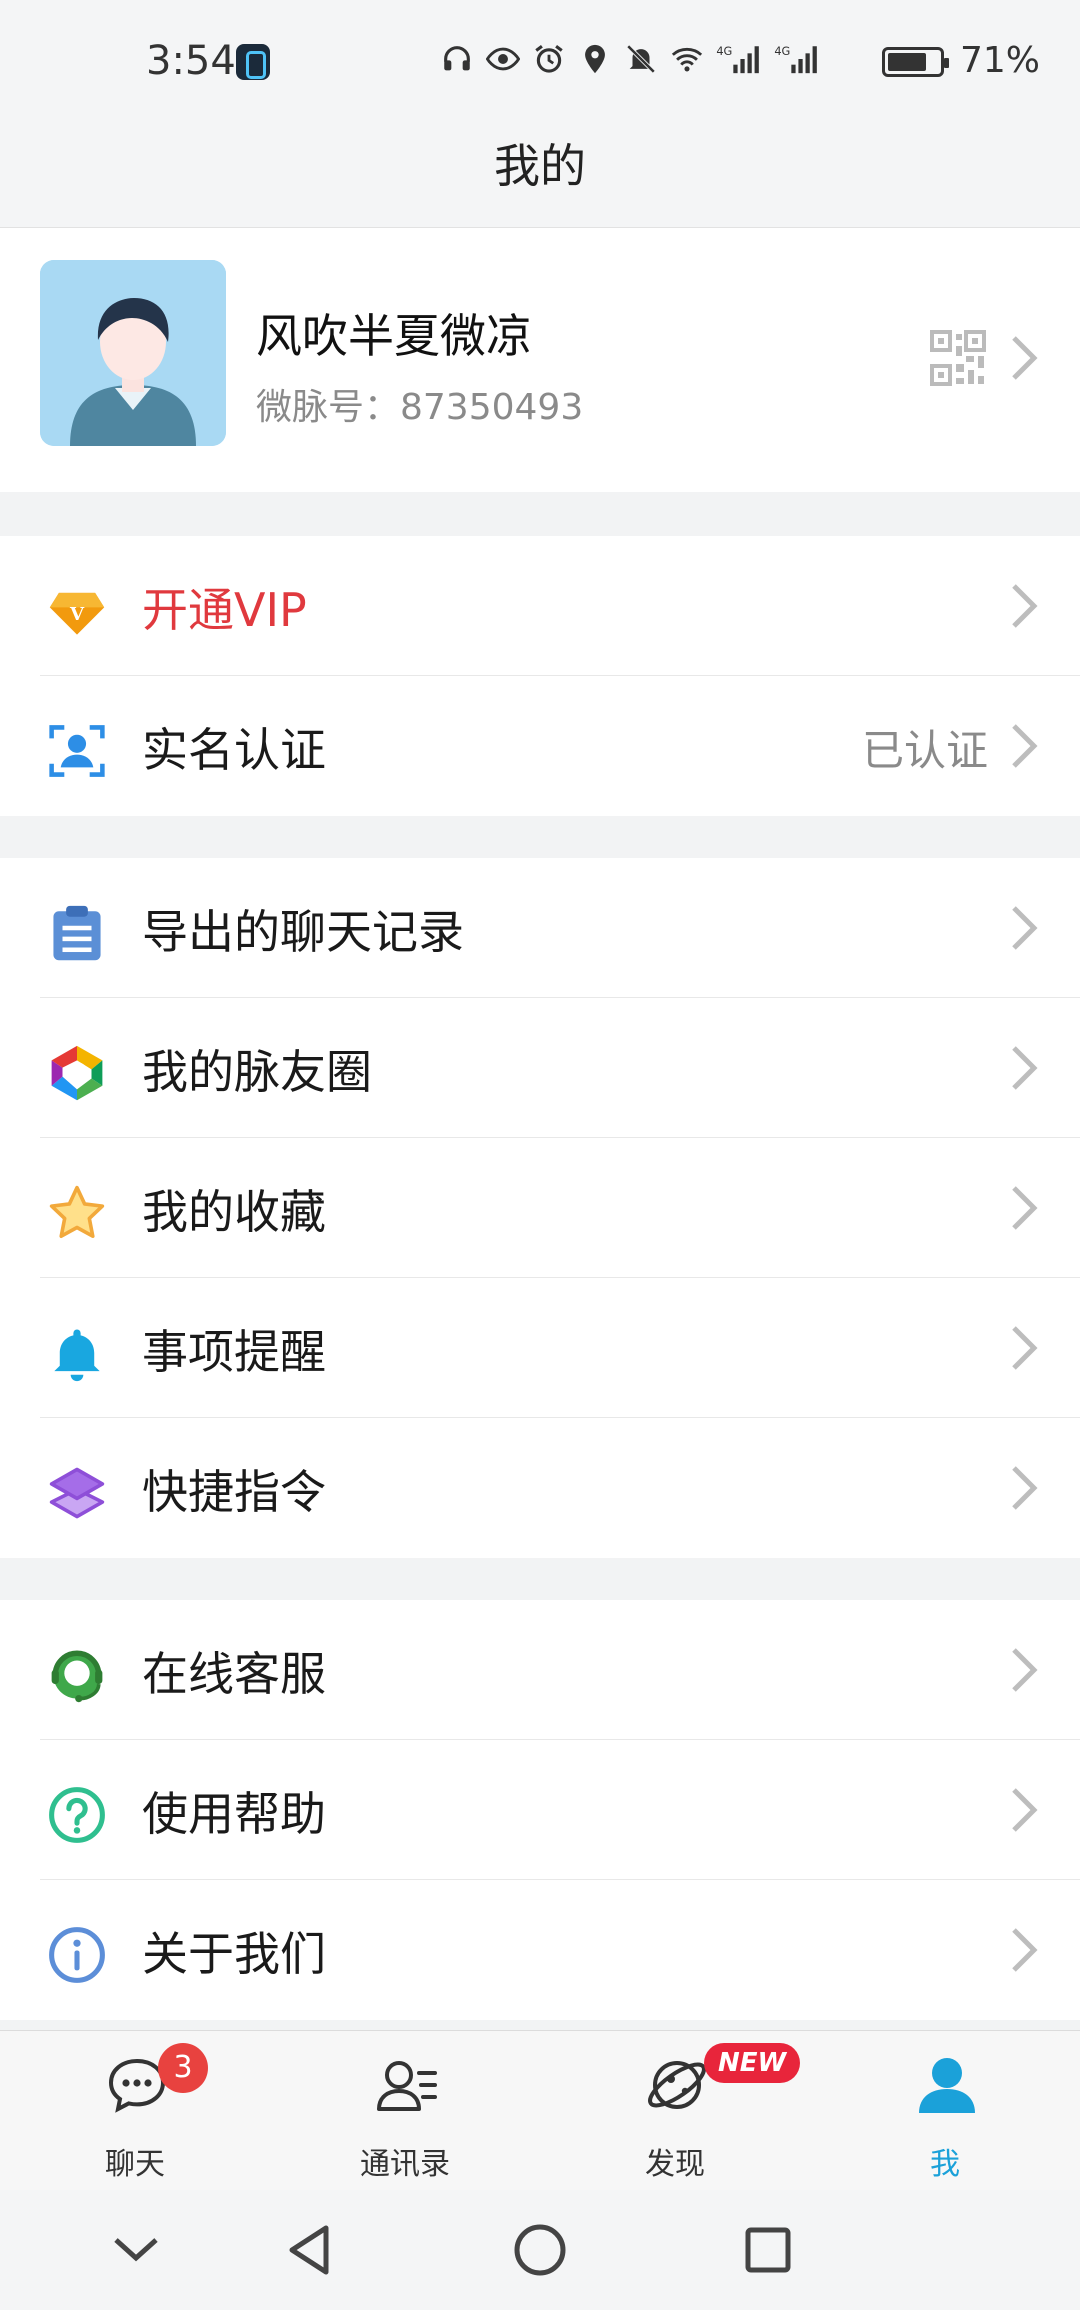 The image size is (1080, 2310). I want to click on vip-diamond-icon: V, so click(77, 613).